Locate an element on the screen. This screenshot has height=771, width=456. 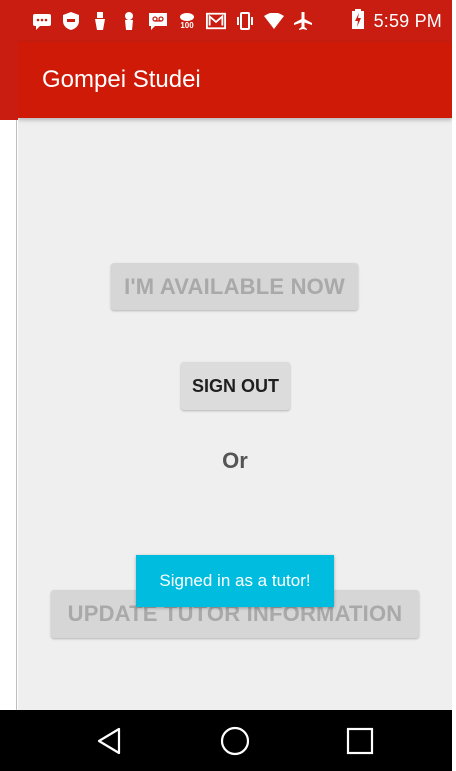
navigation-bar is located at coordinates (235, 740).